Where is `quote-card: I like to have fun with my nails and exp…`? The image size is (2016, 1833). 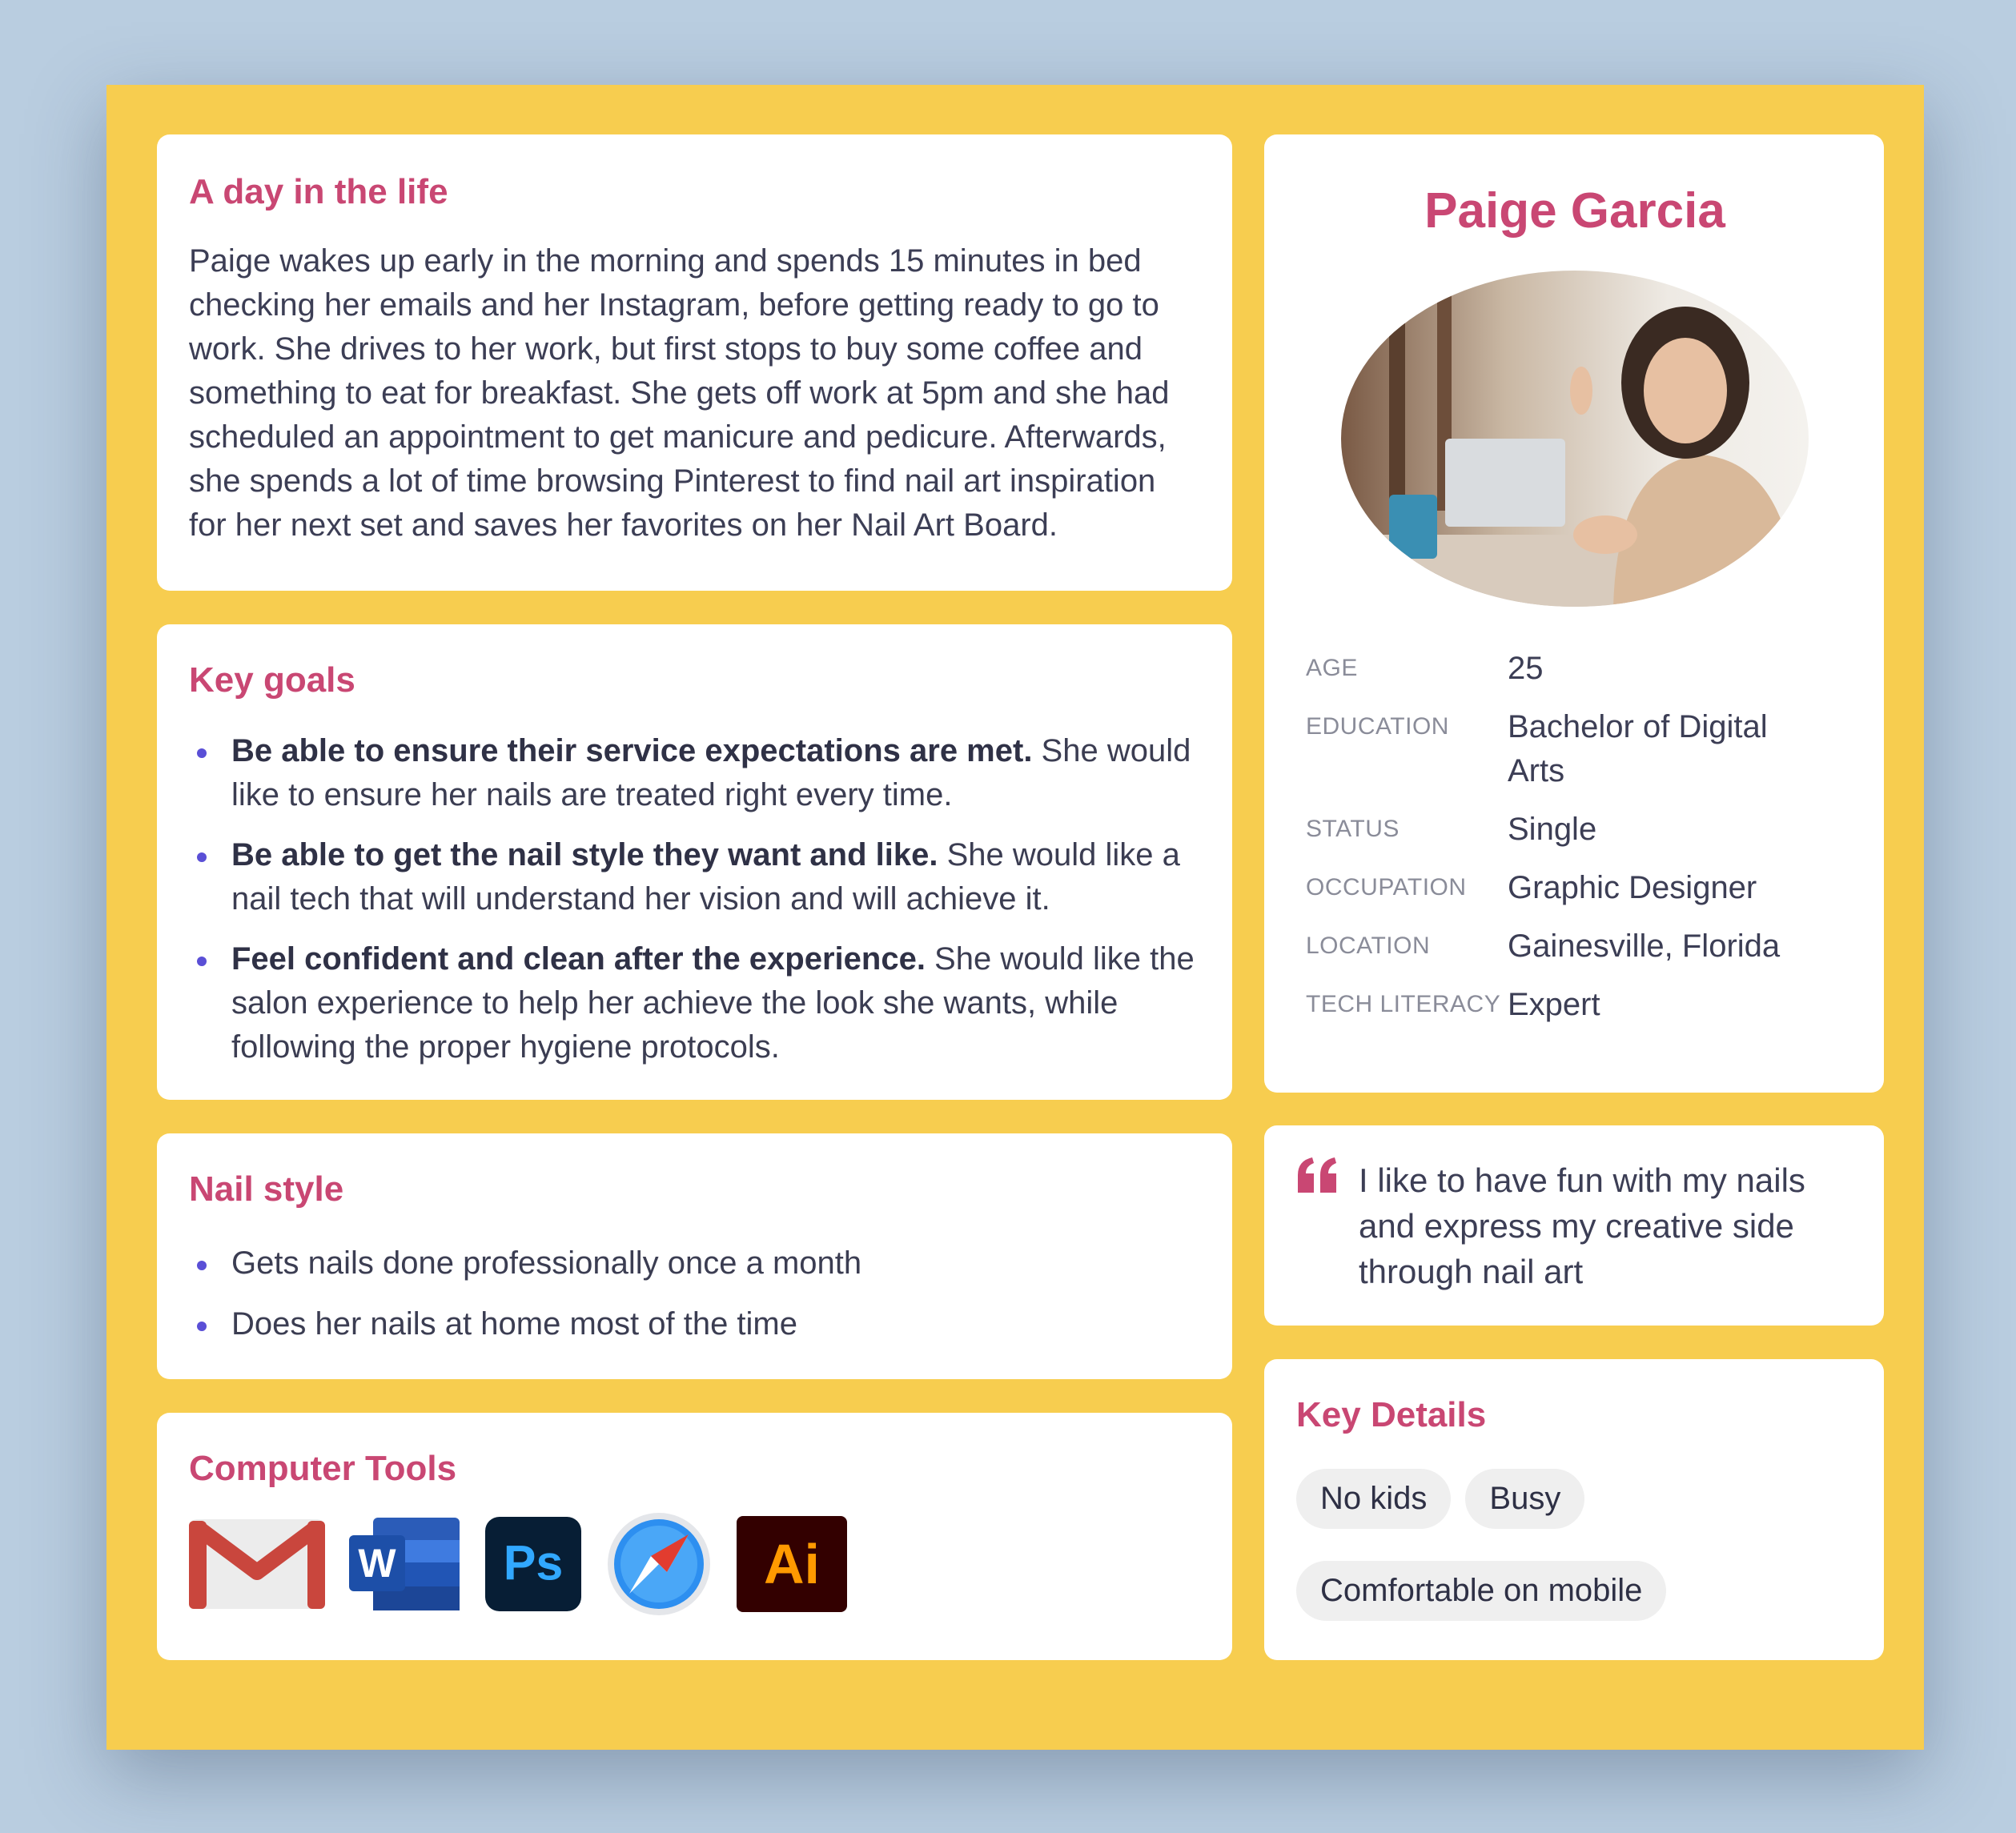 quote-card: I like to have fun with my nails and exp… is located at coordinates (1574, 1225).